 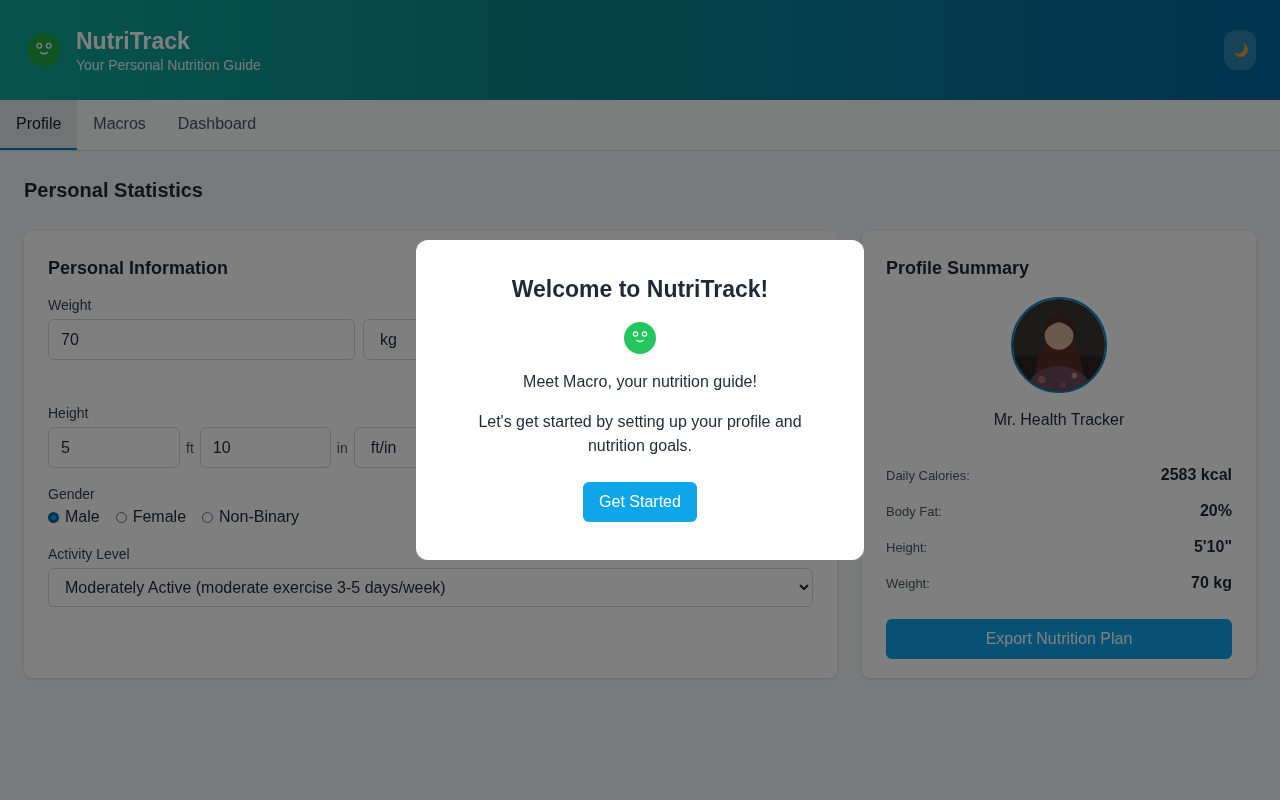 I want to click on stat-label: Height:, so click(x=907, y=547).